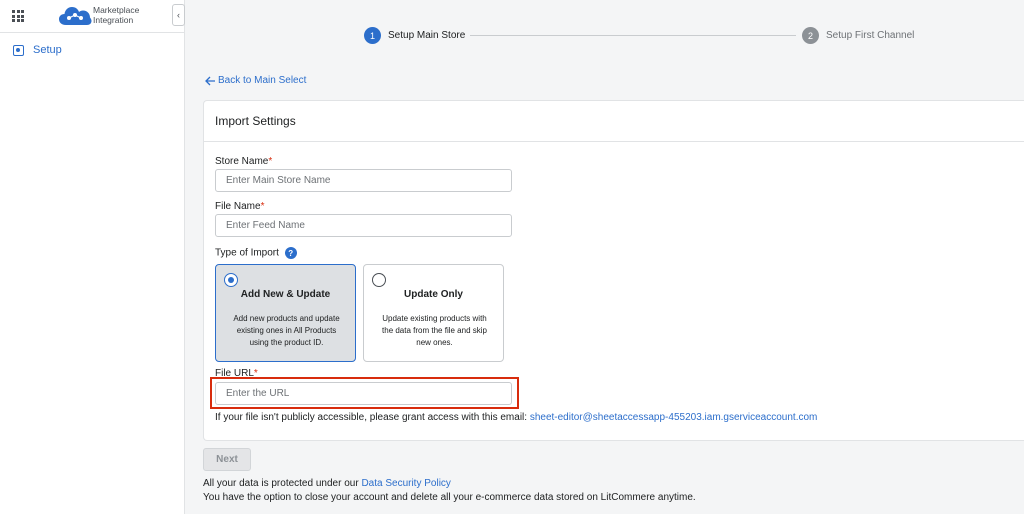 The width and height of the screenshot is (1024, 514). I want to click on radio-unselected-icon, so click(379, 280).